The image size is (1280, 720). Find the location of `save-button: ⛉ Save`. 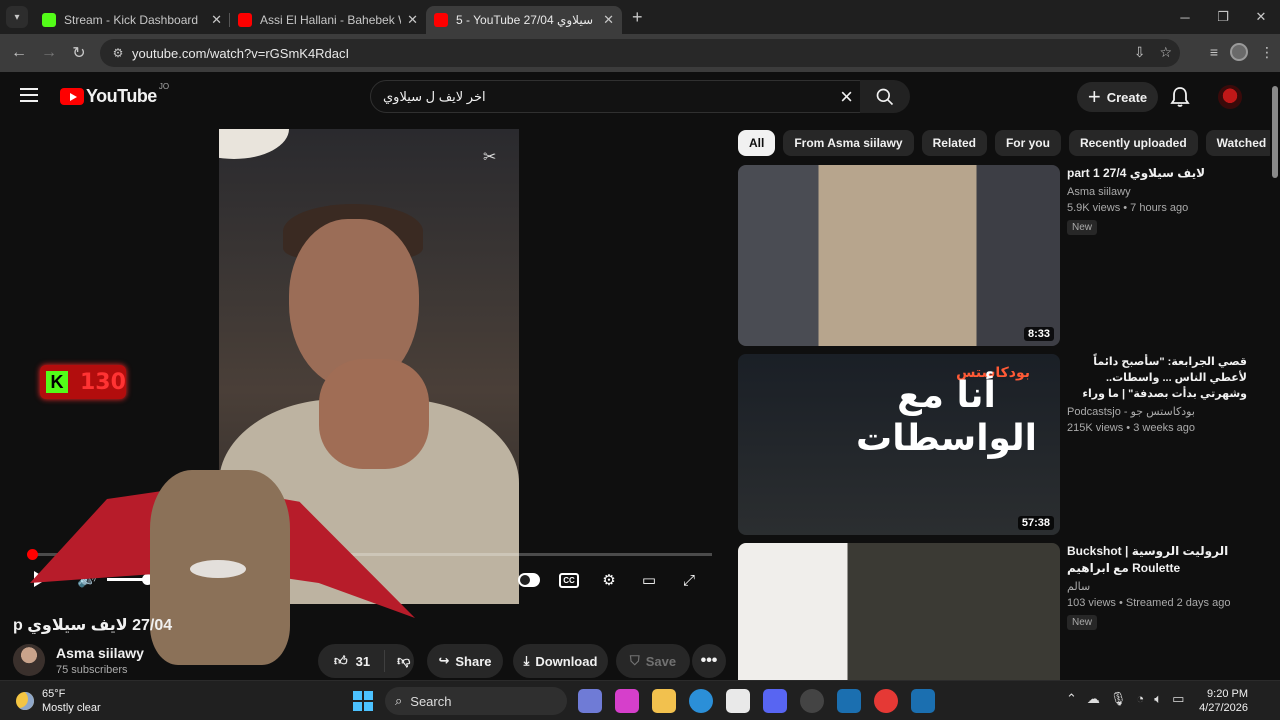

save-button: ⛉ Save is located at coordinates (653, 661).